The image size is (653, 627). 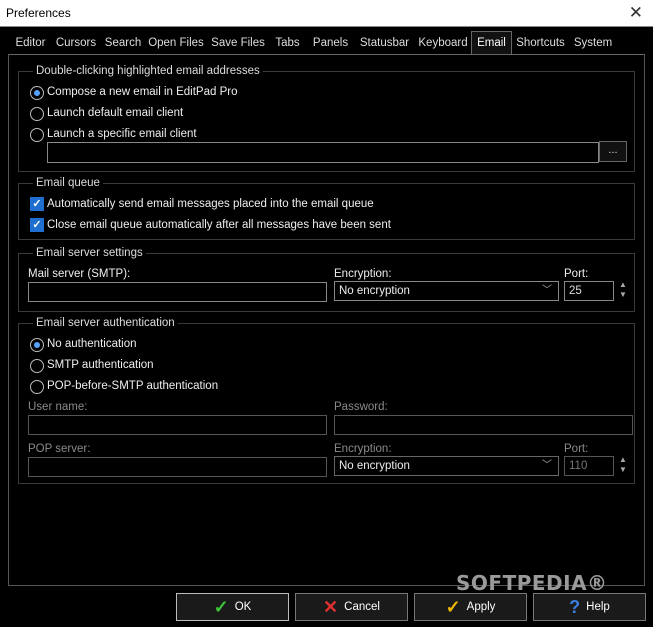 What do you see at coordinates (361, 407) in the screenshot?
I see `password-label: Password:` at bounding box center [361, 407].